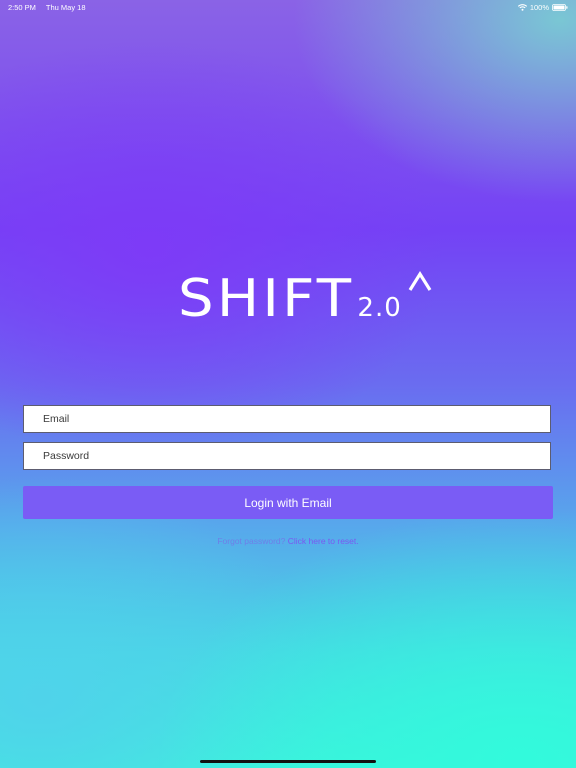 This screenshot has width=576, height=768. What do you see at coordinates (560, 7) in the screenshot?
I see `battery-full-icon` at bounding box center [560, 7].